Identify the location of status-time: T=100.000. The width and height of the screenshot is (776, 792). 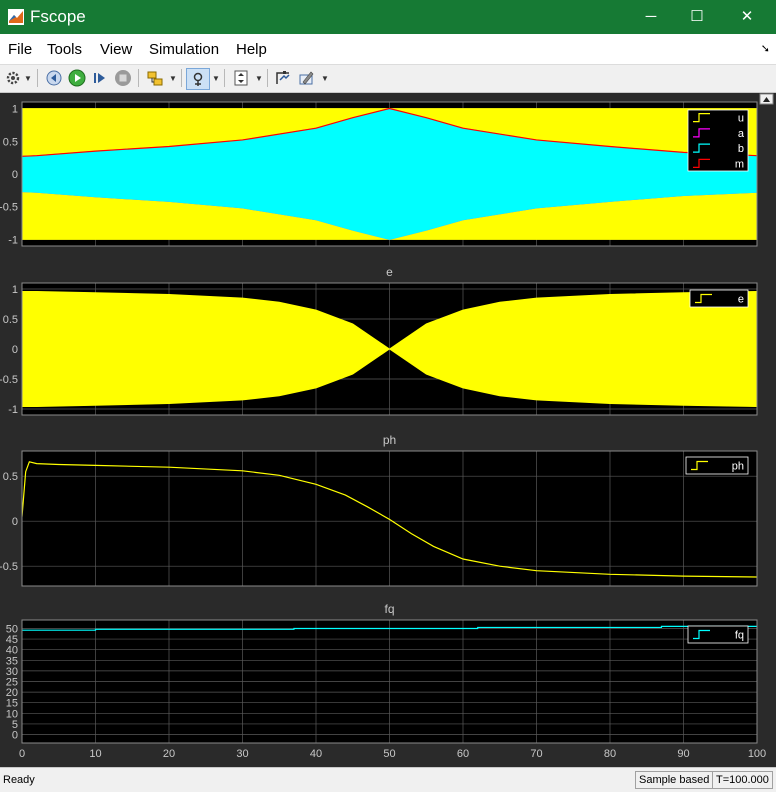
(742, 780).